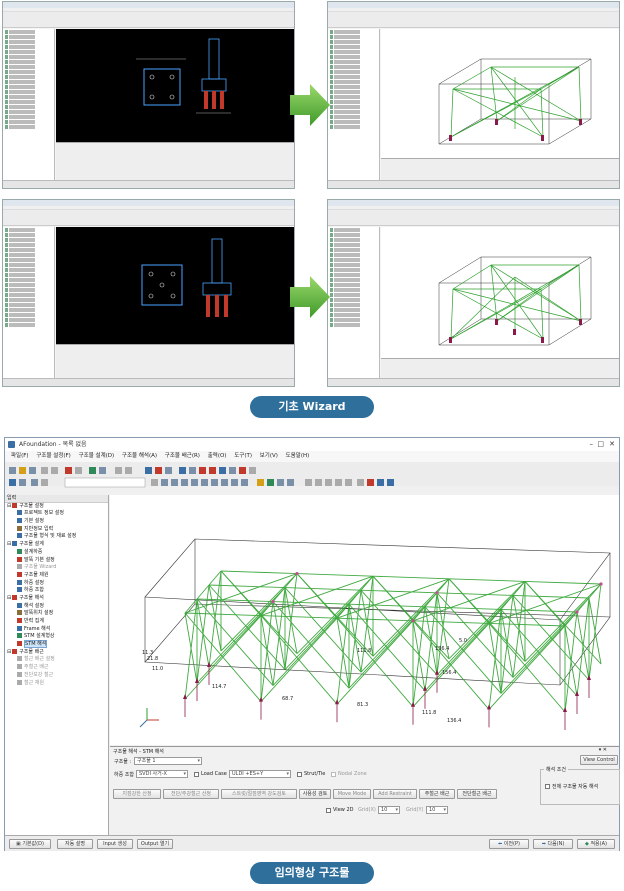  Describe the element at coordinates (612, 444) in the screenshot. I see `close-button: ✕` at that location.